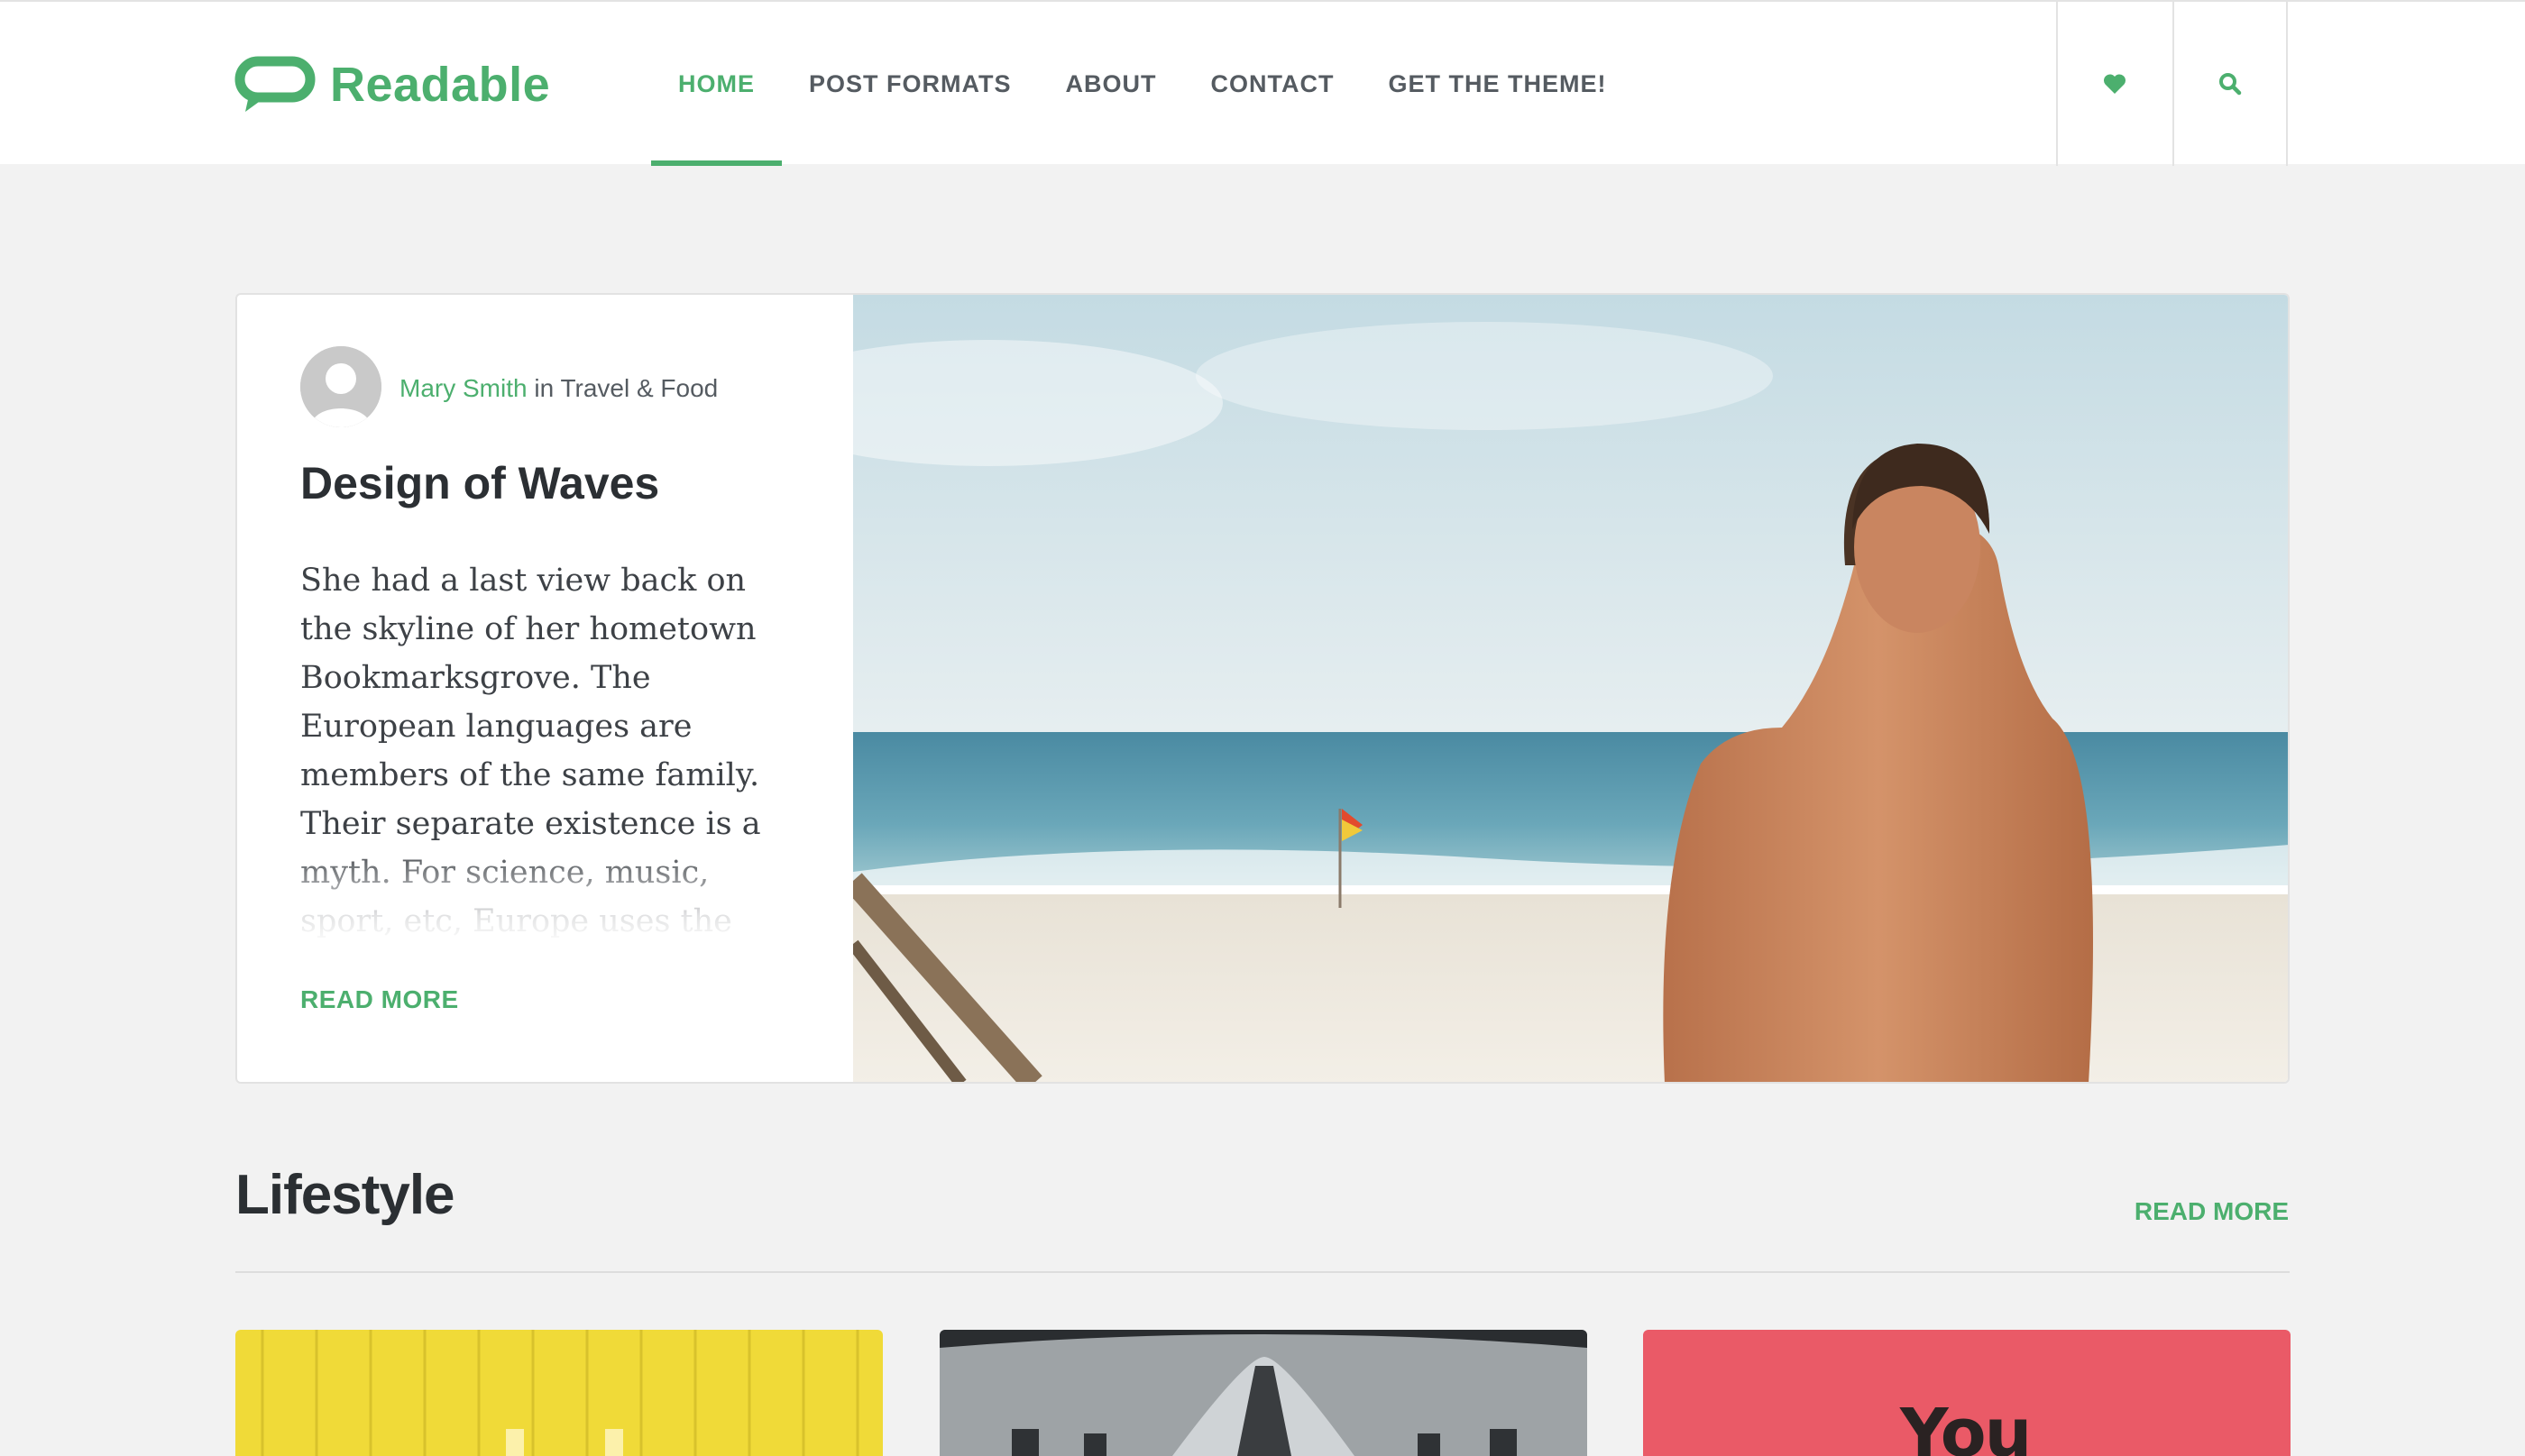 This screenshot has width=2525, height=1456. What do you see at coordinates (275, 84) in the screenshot?
I see `speech-bubble-icon` at bounding box center [275, 84].